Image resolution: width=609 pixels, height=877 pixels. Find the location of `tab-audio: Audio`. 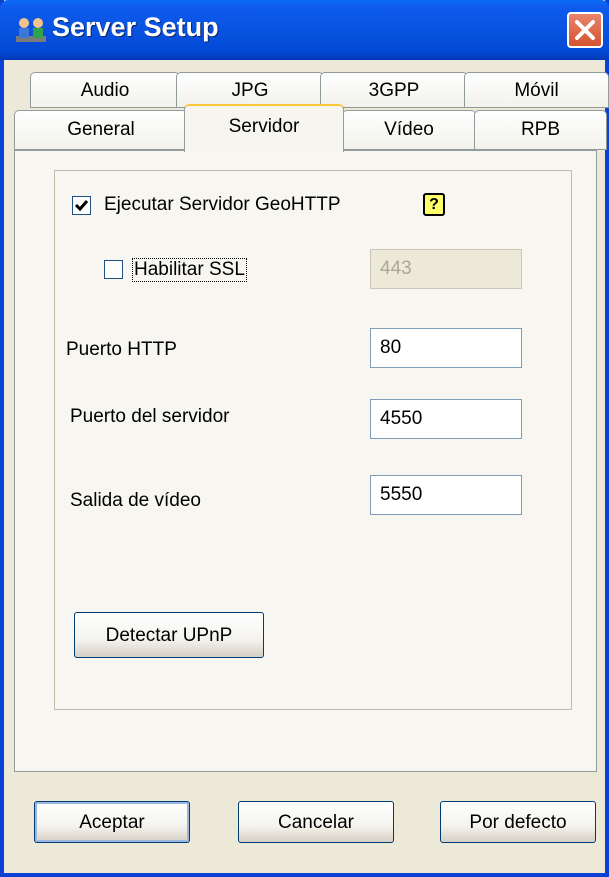

tab-audio: Audio is located at coordinates (105, 90).